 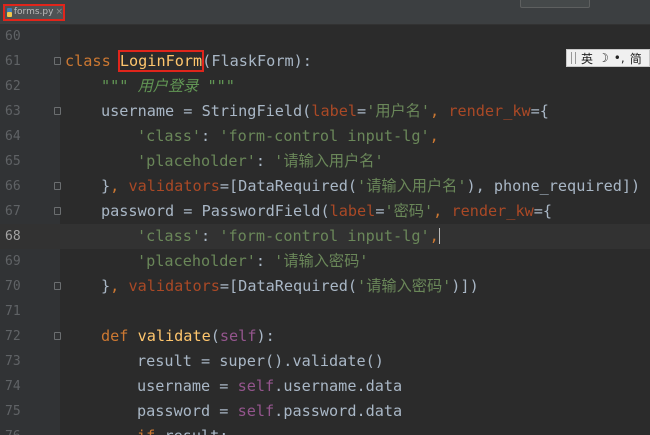 What do you see at coordinates (603, 58) in the screenshot?
I see `moon-icon: ☽` at bounding box center [603, 58].